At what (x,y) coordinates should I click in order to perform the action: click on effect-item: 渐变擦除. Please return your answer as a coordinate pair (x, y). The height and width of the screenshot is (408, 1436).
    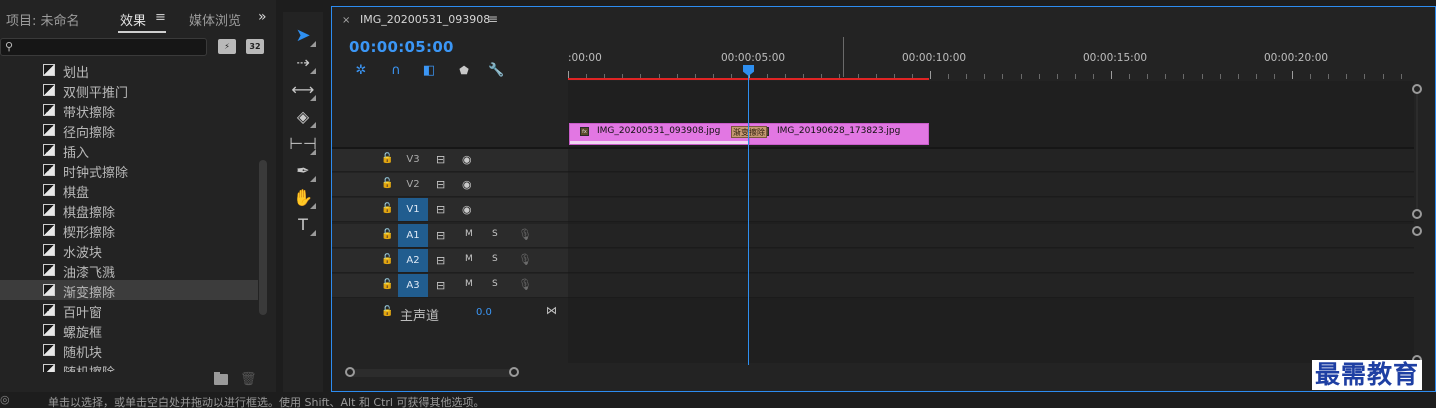
    Looking at the image, I should click on (129, 290).